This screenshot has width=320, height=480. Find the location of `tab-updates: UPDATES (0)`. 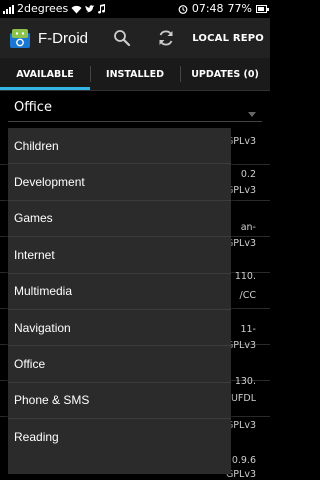

tab-updates: UPDATES (0) is located at coordinates (225, 74).